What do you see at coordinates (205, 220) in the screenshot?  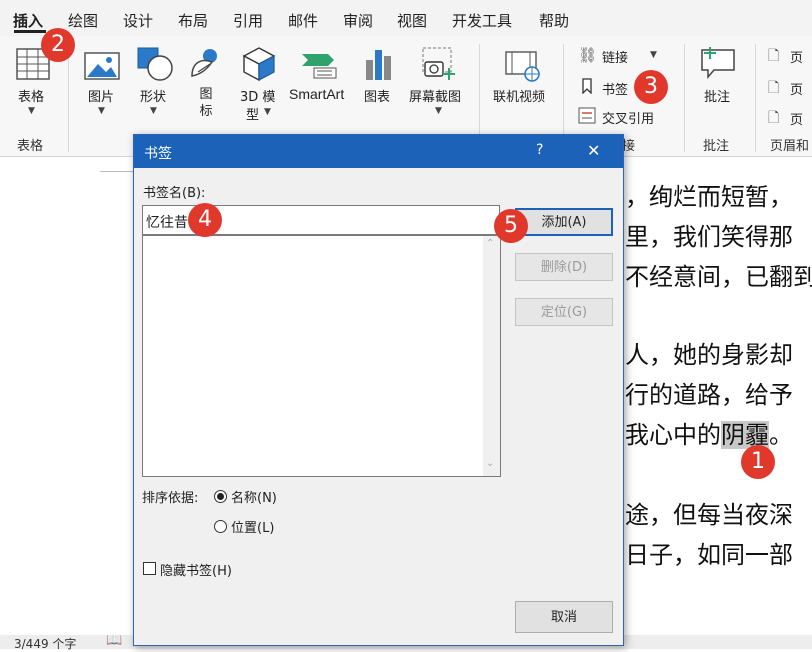 I see `step-badge-4: 4` at bounding box center [205, 220].